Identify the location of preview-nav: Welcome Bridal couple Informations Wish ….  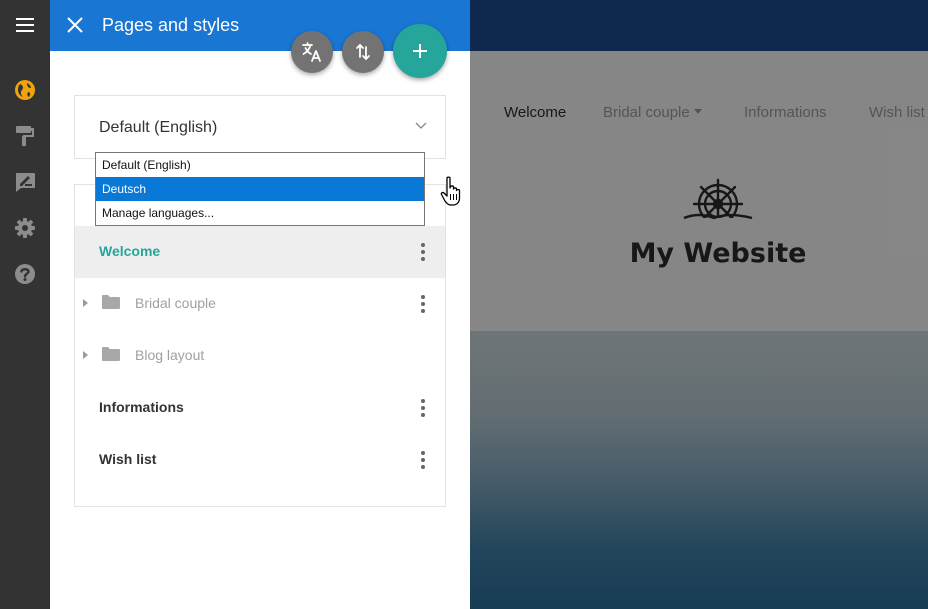
(699, 116).